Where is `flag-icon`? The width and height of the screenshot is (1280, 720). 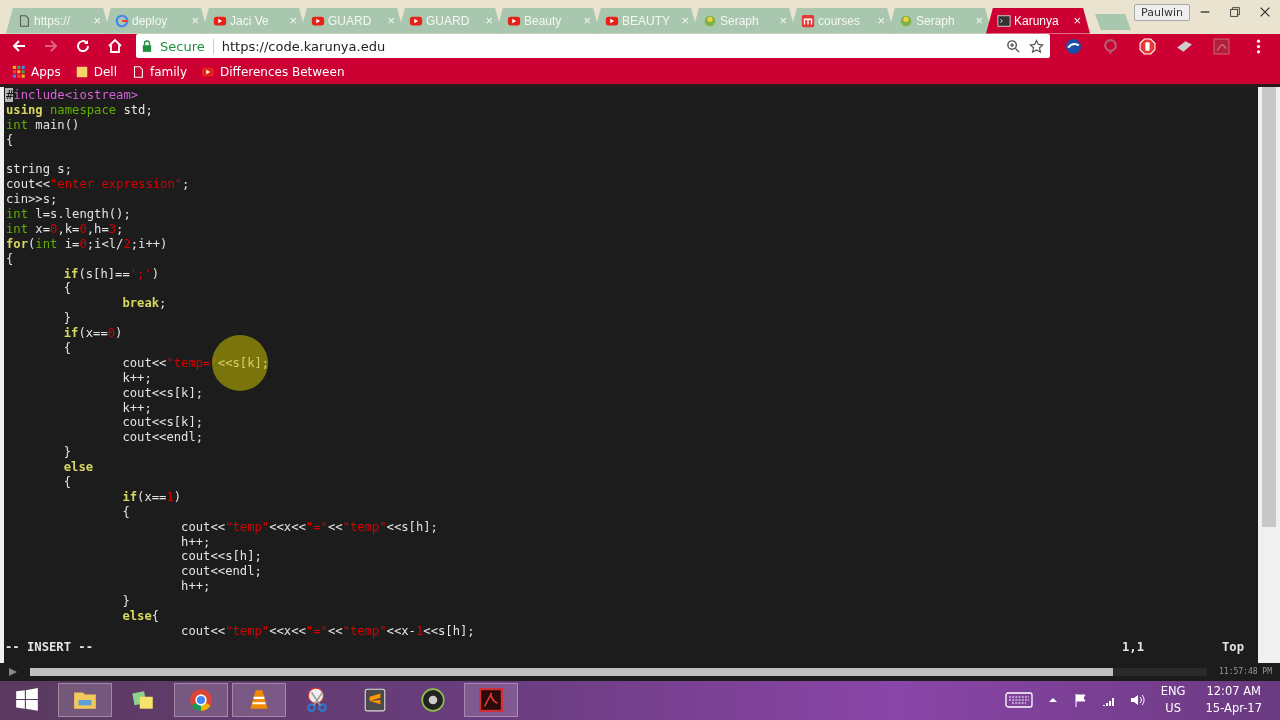 flag-icon is located at coordinates (1080, 700).